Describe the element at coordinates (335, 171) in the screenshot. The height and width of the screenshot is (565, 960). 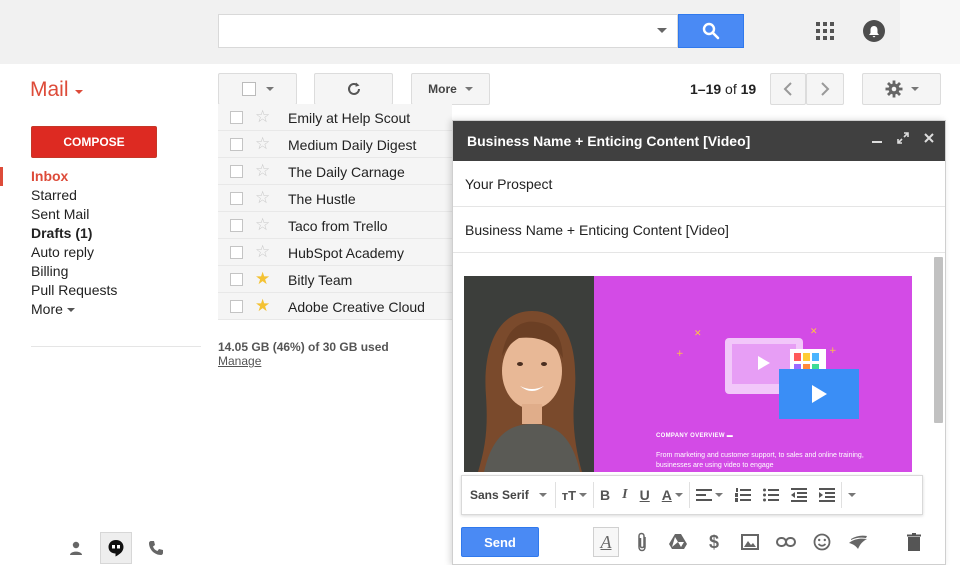
I see `table-row: ☆ The Daily Carnage` at that location.